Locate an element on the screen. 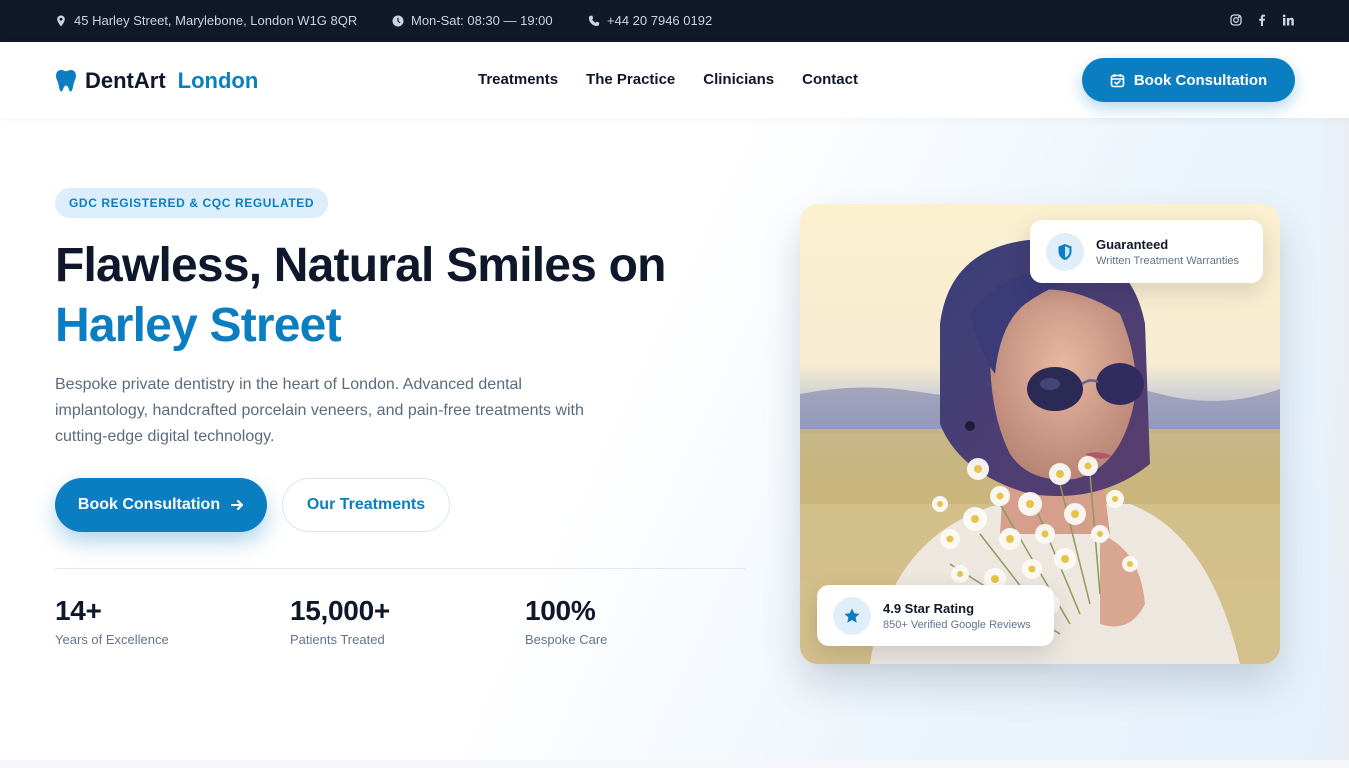 This screenshot has width=1349, height=768. stat-bespoke: 100% Bespoke Care is located at coordinates (566, 620).